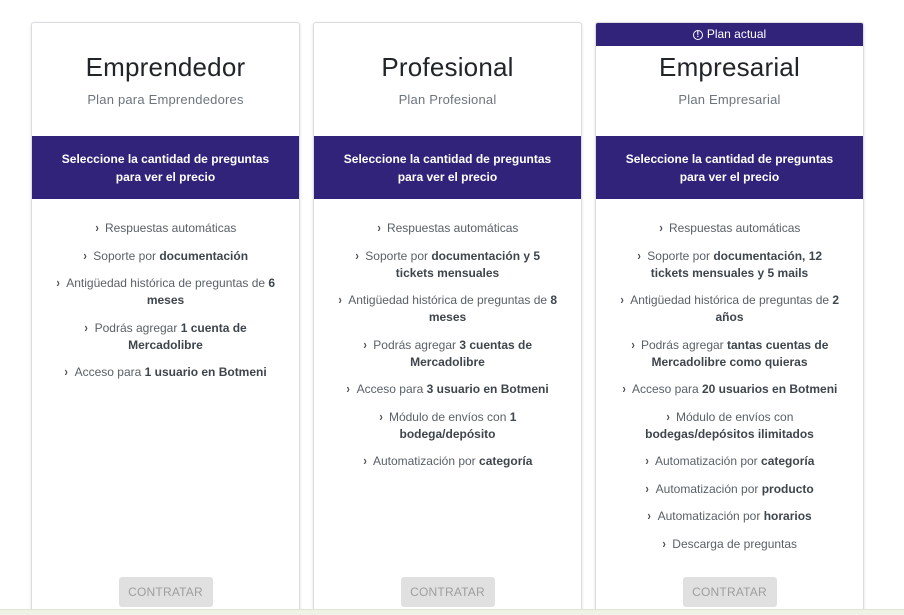 This screenshot has width=904, height=615. What do you see at coordinates (452, 612) in the screenshot?
I see `page-footer-strip` at bounding box center [452, 612].